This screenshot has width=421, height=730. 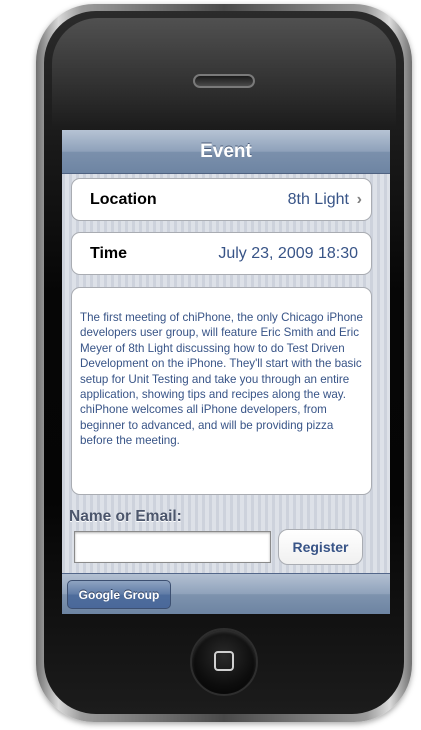 What do you see at coordinates (288, 253) in the screenshot?
I see `time-value: July 23, 2009 18:30` at bounding box center [288, 253].